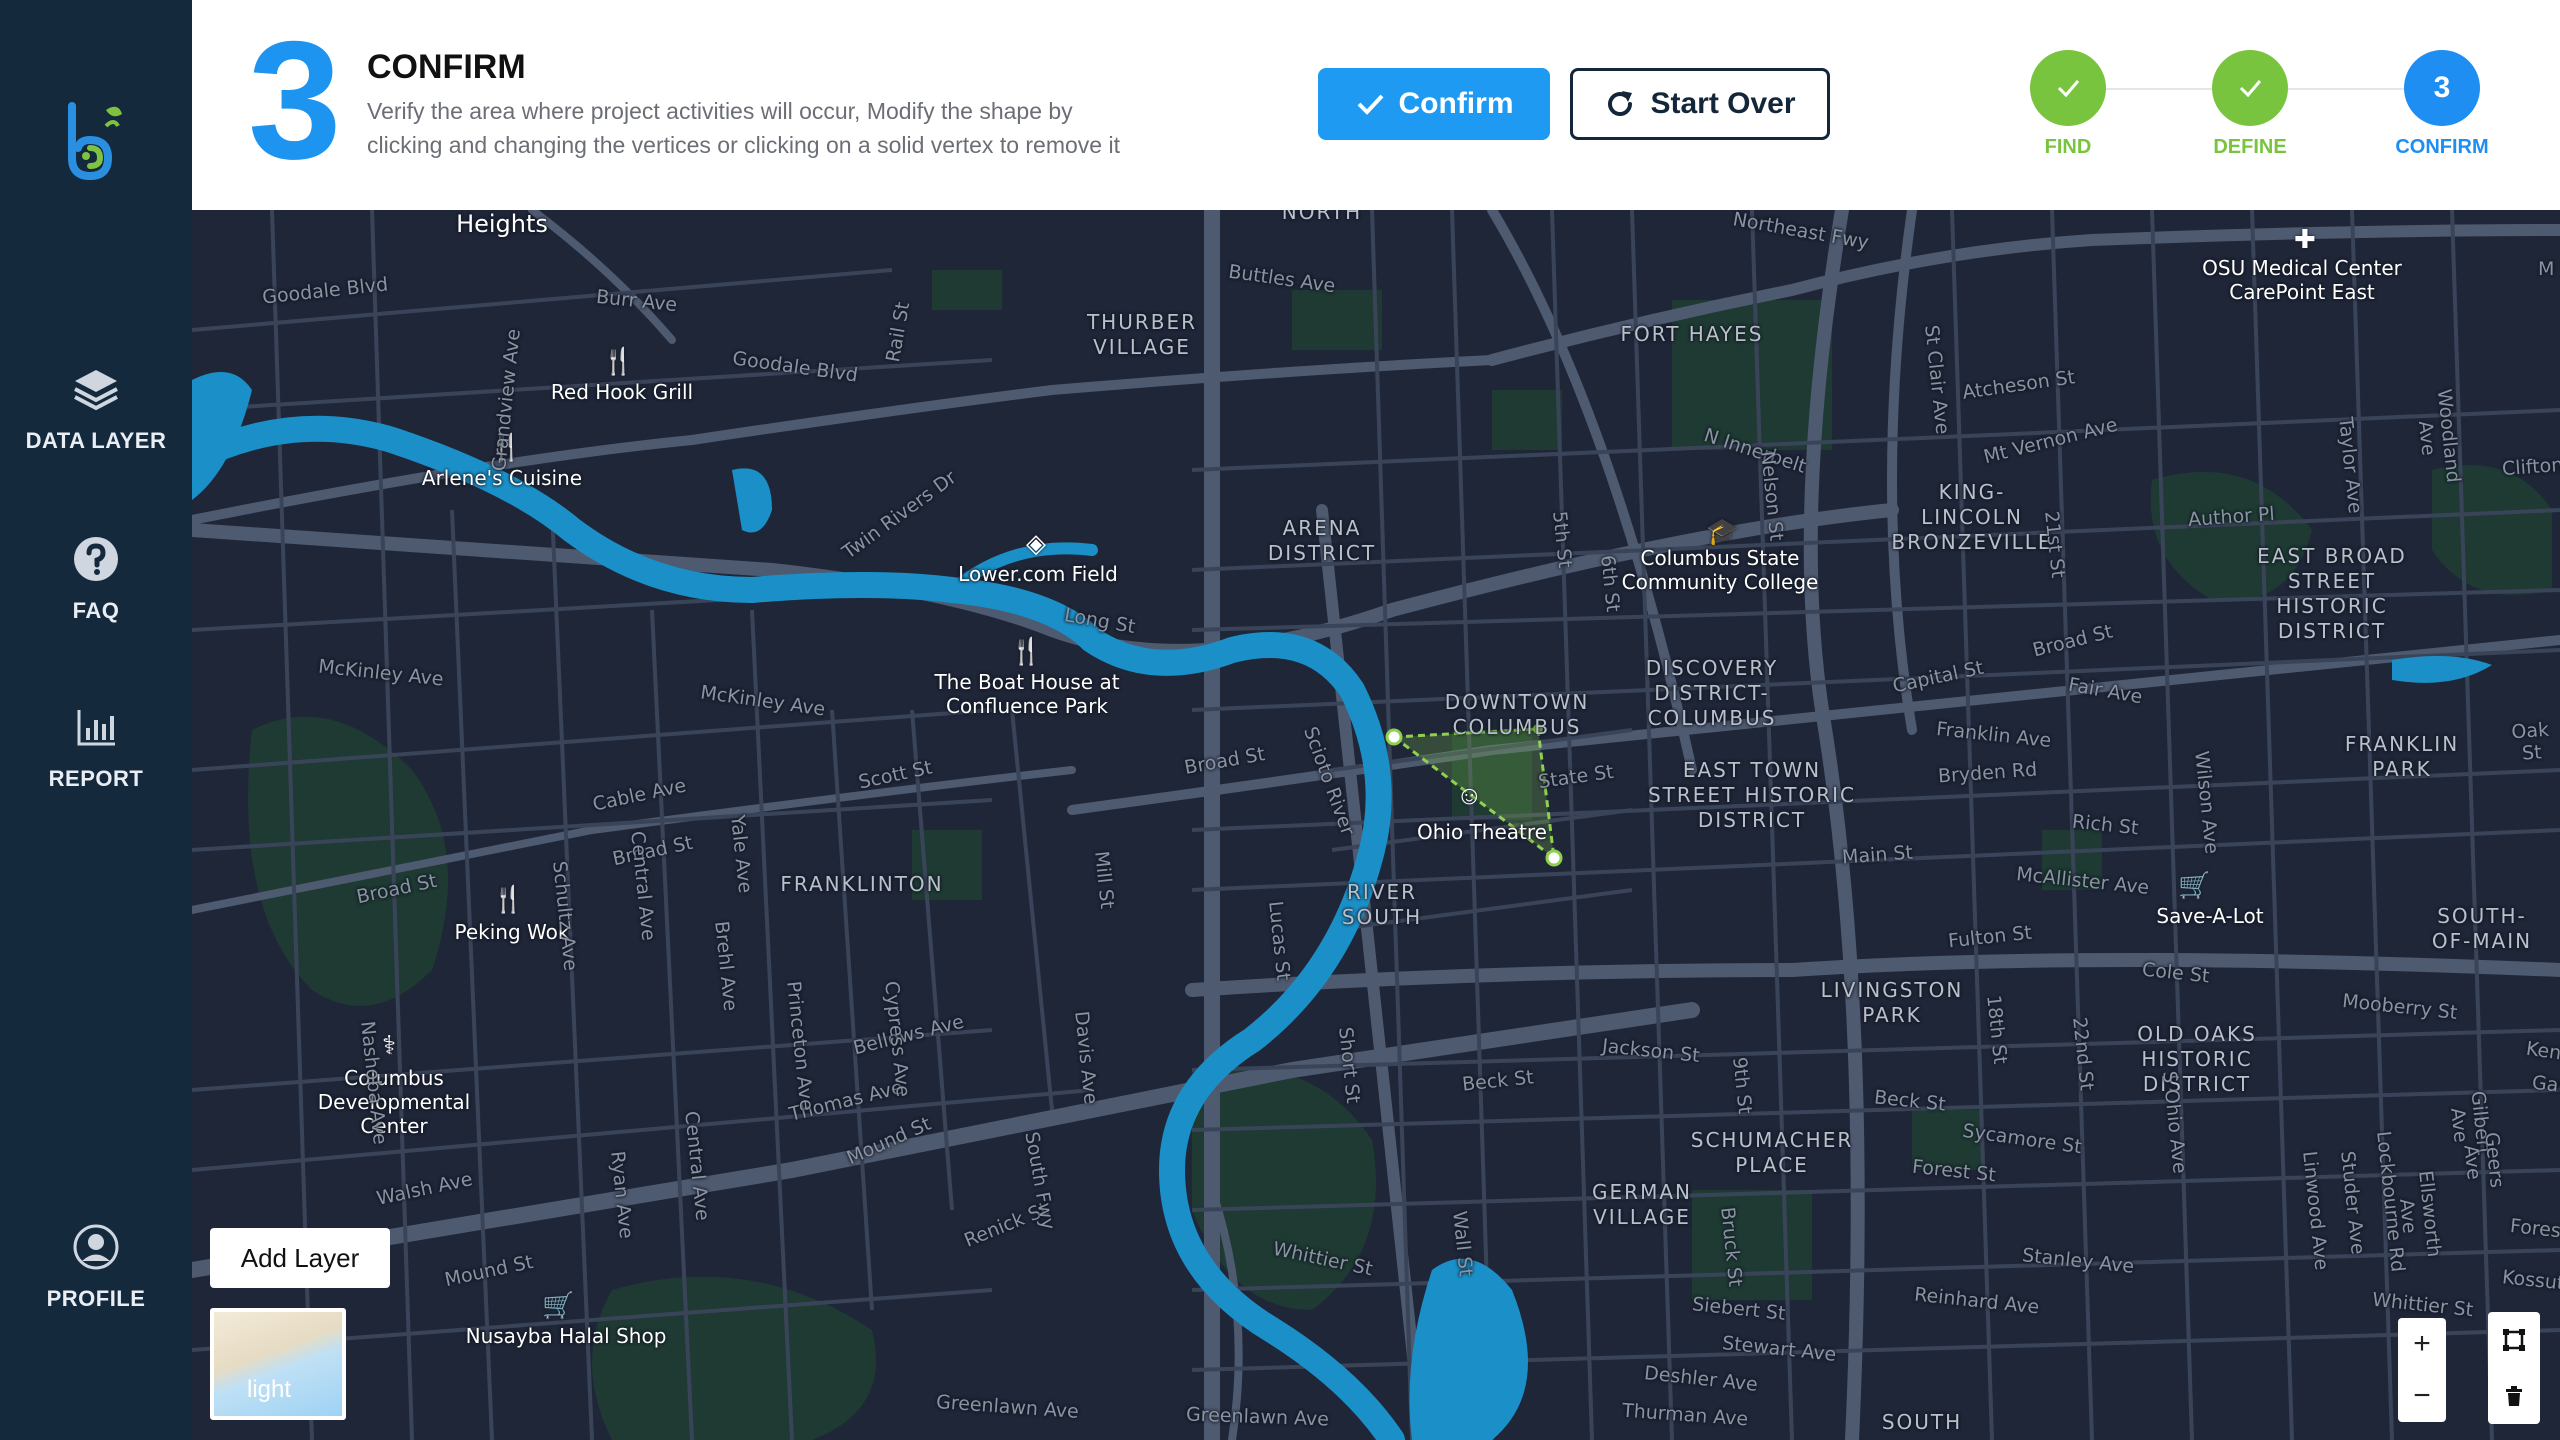  Describe the element at coordinates (1027, 694) in the screenshot. I see `poi-label: The Boat House at Confluence Park` at that location.